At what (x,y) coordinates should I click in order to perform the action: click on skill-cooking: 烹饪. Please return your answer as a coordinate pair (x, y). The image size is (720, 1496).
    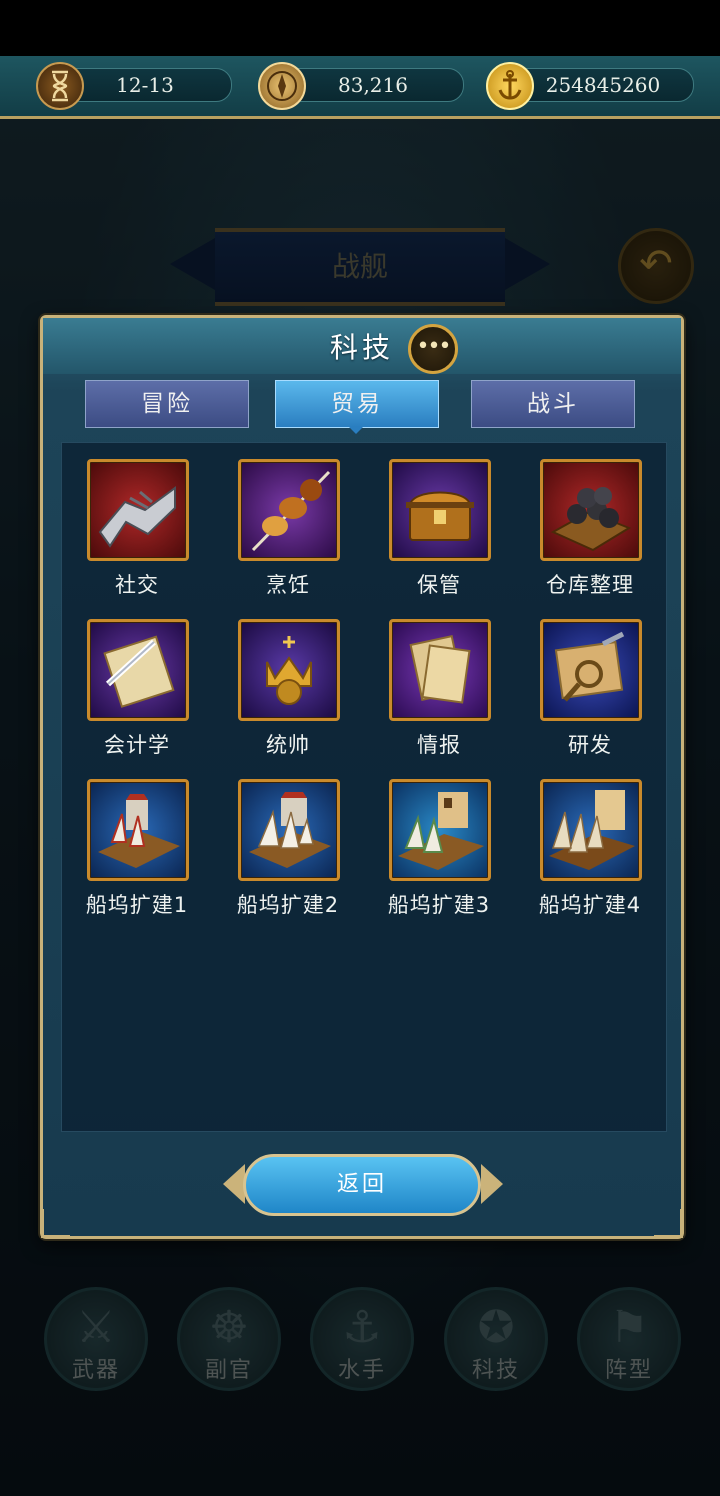
    Looking at the image, I should click on (288, 534).